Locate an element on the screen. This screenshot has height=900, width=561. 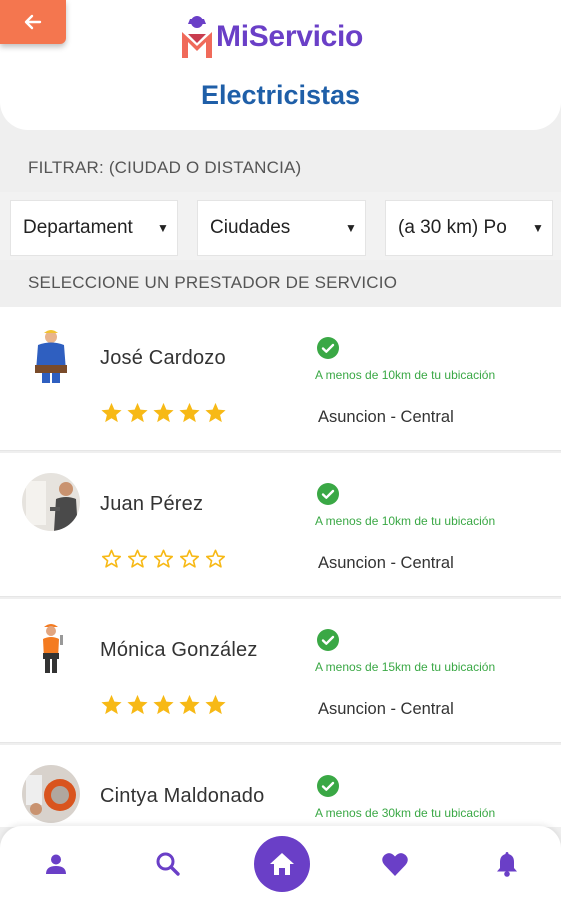
nav-favorites-button is located at coordinates (395, 864).